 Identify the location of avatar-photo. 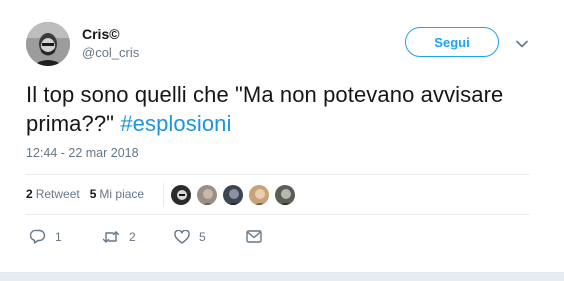
(48, 44).